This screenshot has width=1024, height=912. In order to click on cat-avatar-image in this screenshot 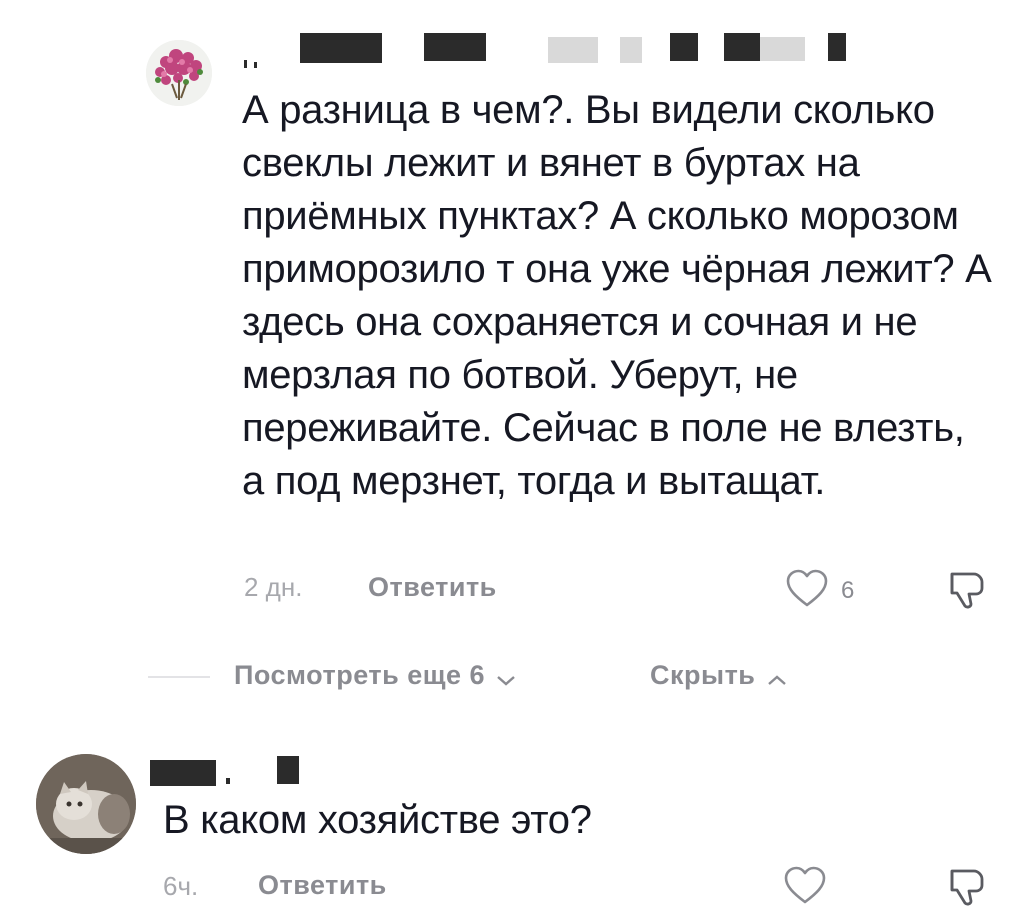, I will do `click(86, 804)`.